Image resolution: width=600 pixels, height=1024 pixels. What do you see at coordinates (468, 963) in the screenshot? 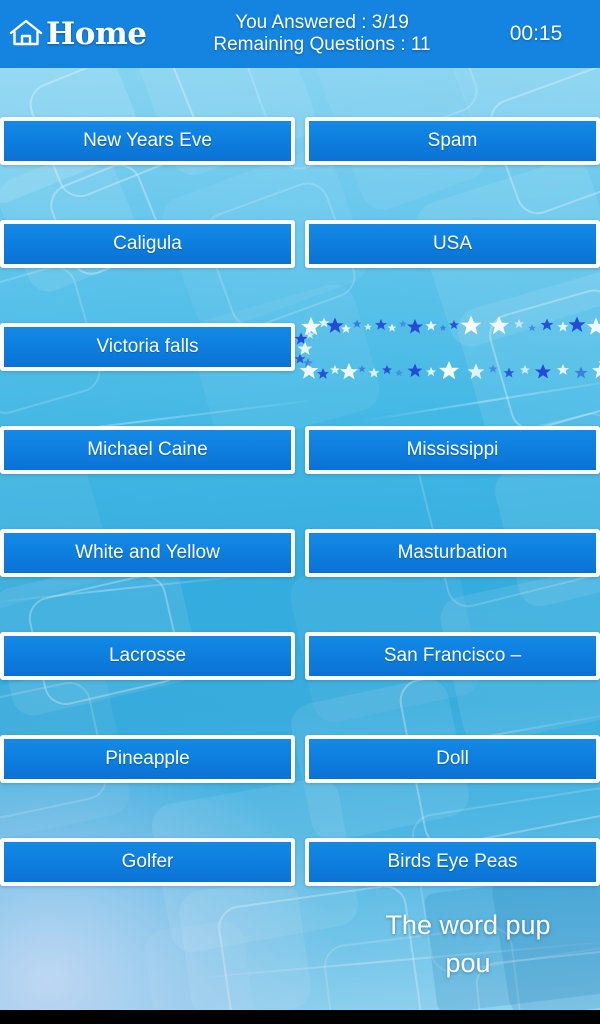
I see `fact-line-2: pou` at bounding box center [468, 963].